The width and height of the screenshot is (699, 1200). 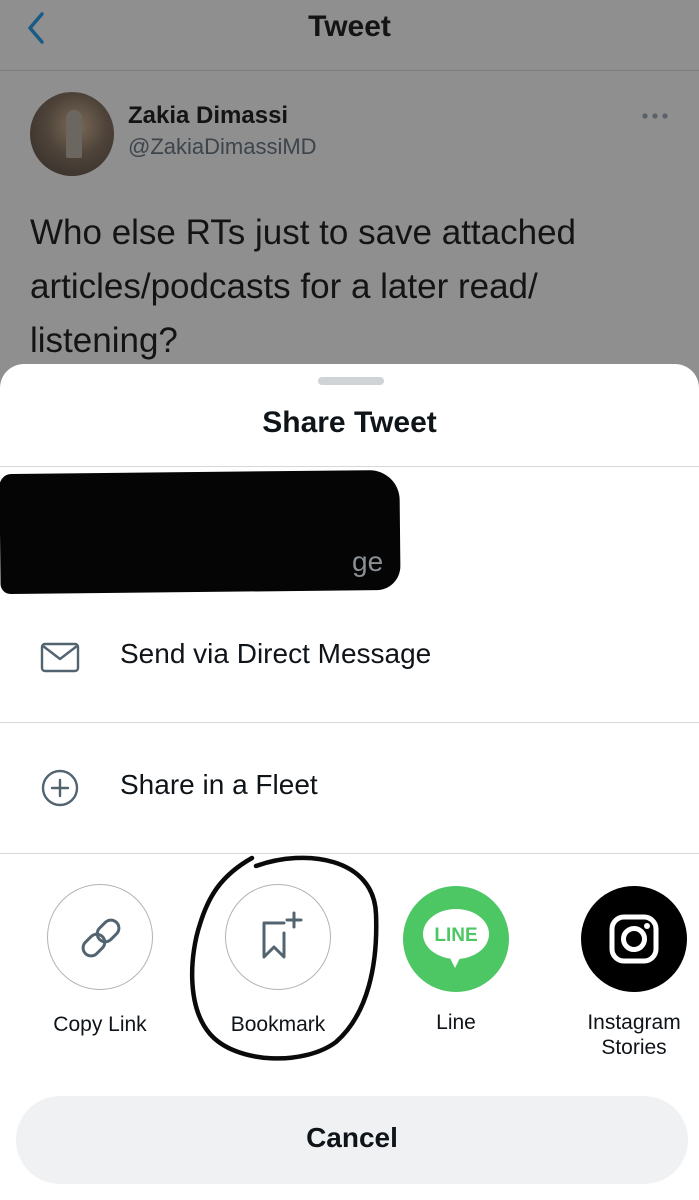 I want to click on share-sheet-title: Share Tweet, so click(x=349, y=422).